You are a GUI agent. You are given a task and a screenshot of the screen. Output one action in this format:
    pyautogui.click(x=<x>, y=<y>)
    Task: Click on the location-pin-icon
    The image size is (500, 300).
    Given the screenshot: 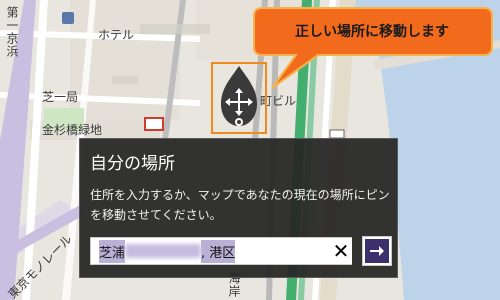 What is the action you would take?
    pyautogui.click(x=239, y=96)
    